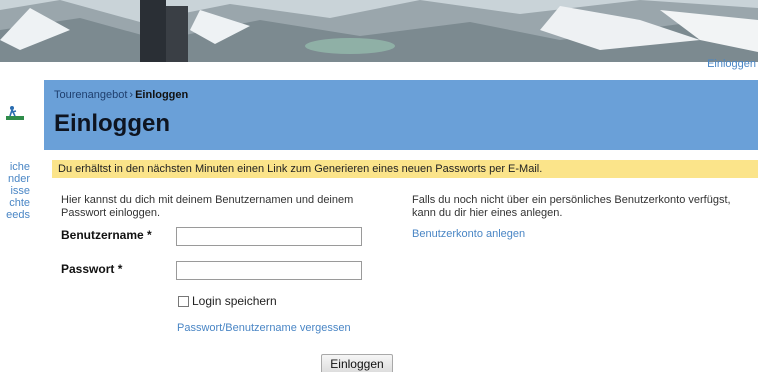 The image size is (758, 372). Describe the element at coordinates (15, 203) in the screenshot. I see `sidebar-item-fragment: chte` at that location.